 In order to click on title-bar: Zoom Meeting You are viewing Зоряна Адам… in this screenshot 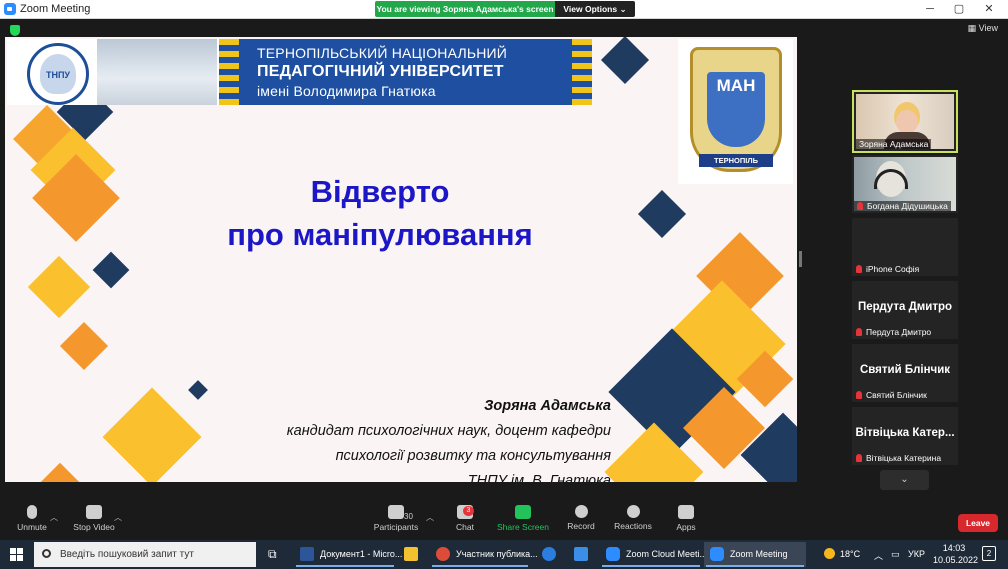, I will do `click(504, 9)`.